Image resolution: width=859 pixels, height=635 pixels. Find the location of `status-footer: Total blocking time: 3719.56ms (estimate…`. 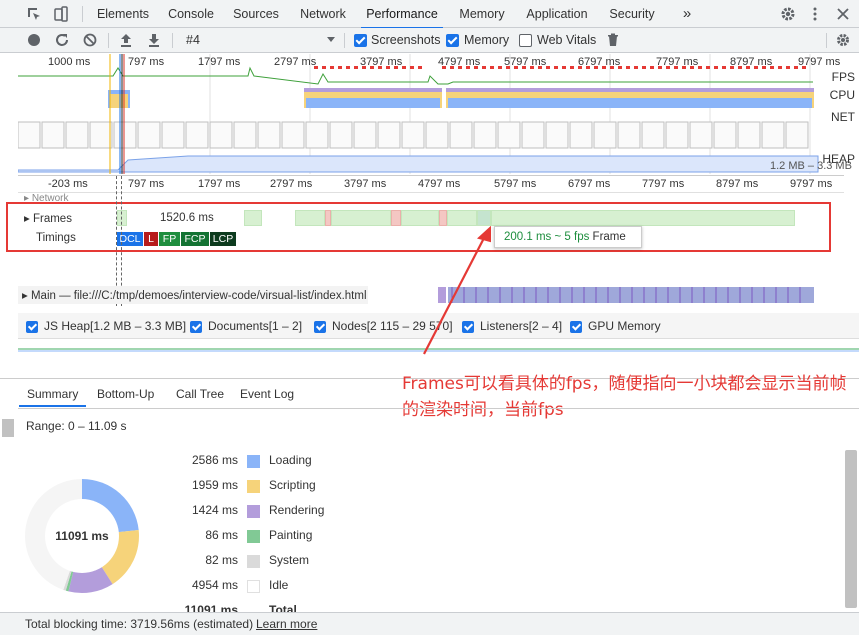

status-footer: Total blocking time: 3719.56ms (estimate… is located at coordinates (429, 623).